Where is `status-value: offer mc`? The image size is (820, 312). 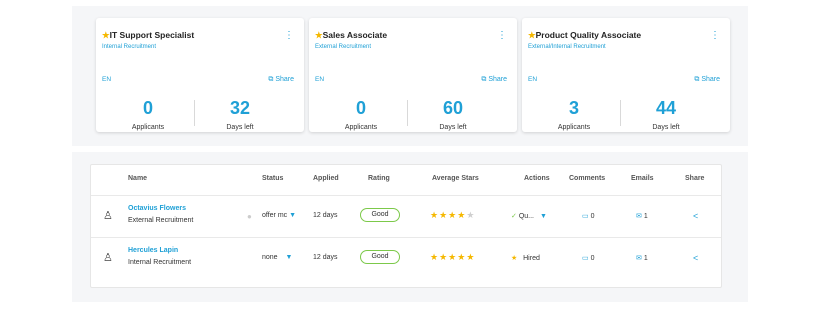
status-value: offer mc is located at coordinates (275, 215).